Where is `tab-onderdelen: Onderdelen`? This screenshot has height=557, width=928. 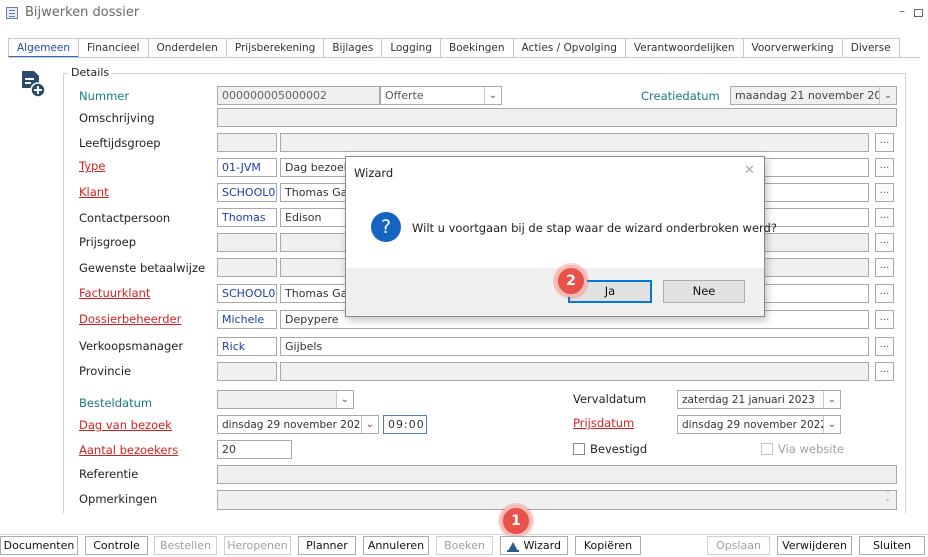
tab-onderdelen: Onderdelen is located at coordinates (187, 48).